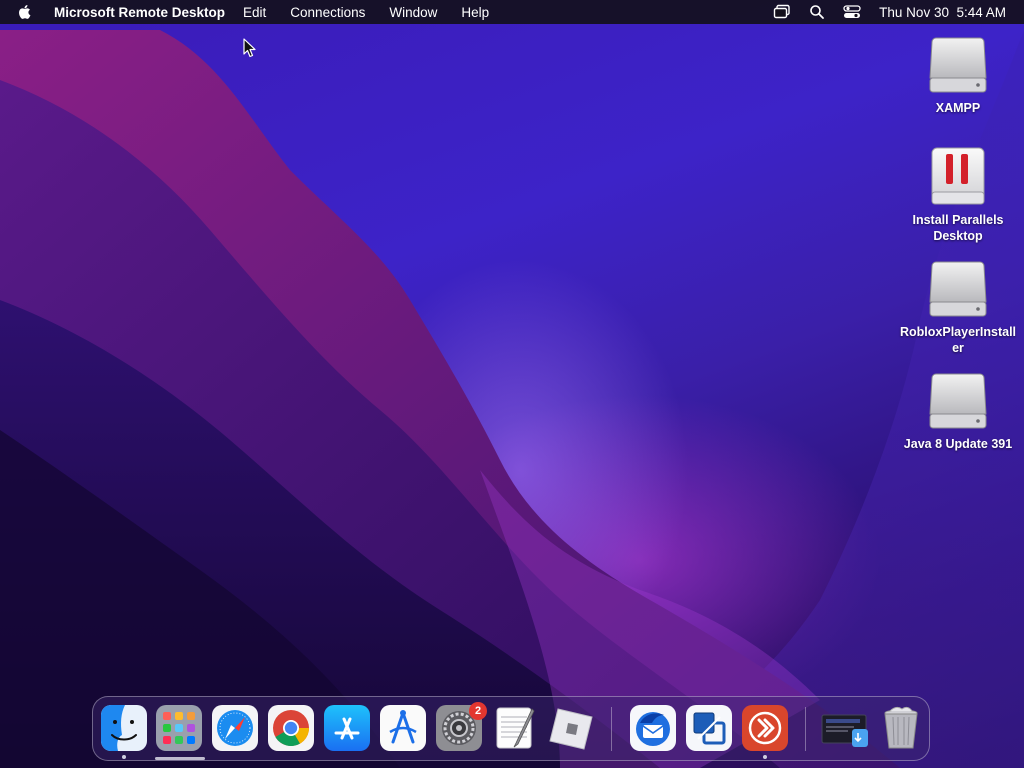 The height and width of the screenshot is (768, 1024). I want to click on dock-roblox, so click(571, 728).